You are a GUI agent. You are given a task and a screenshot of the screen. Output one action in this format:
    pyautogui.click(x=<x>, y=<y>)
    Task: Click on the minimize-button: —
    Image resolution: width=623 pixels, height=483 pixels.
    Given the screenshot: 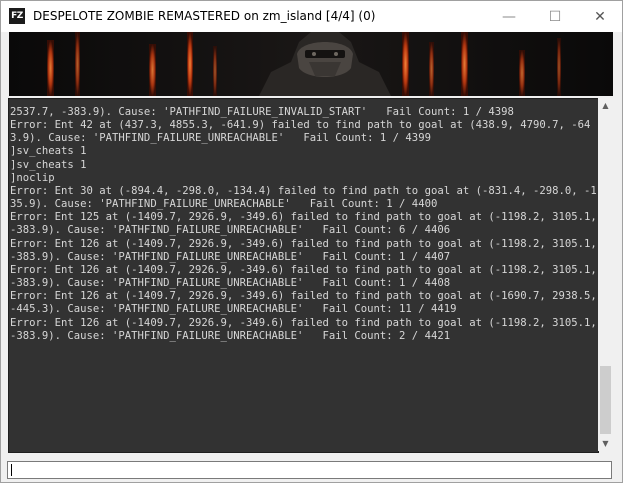 What is the action you would take?
    pyautogui.click(x=509, y=16)
    